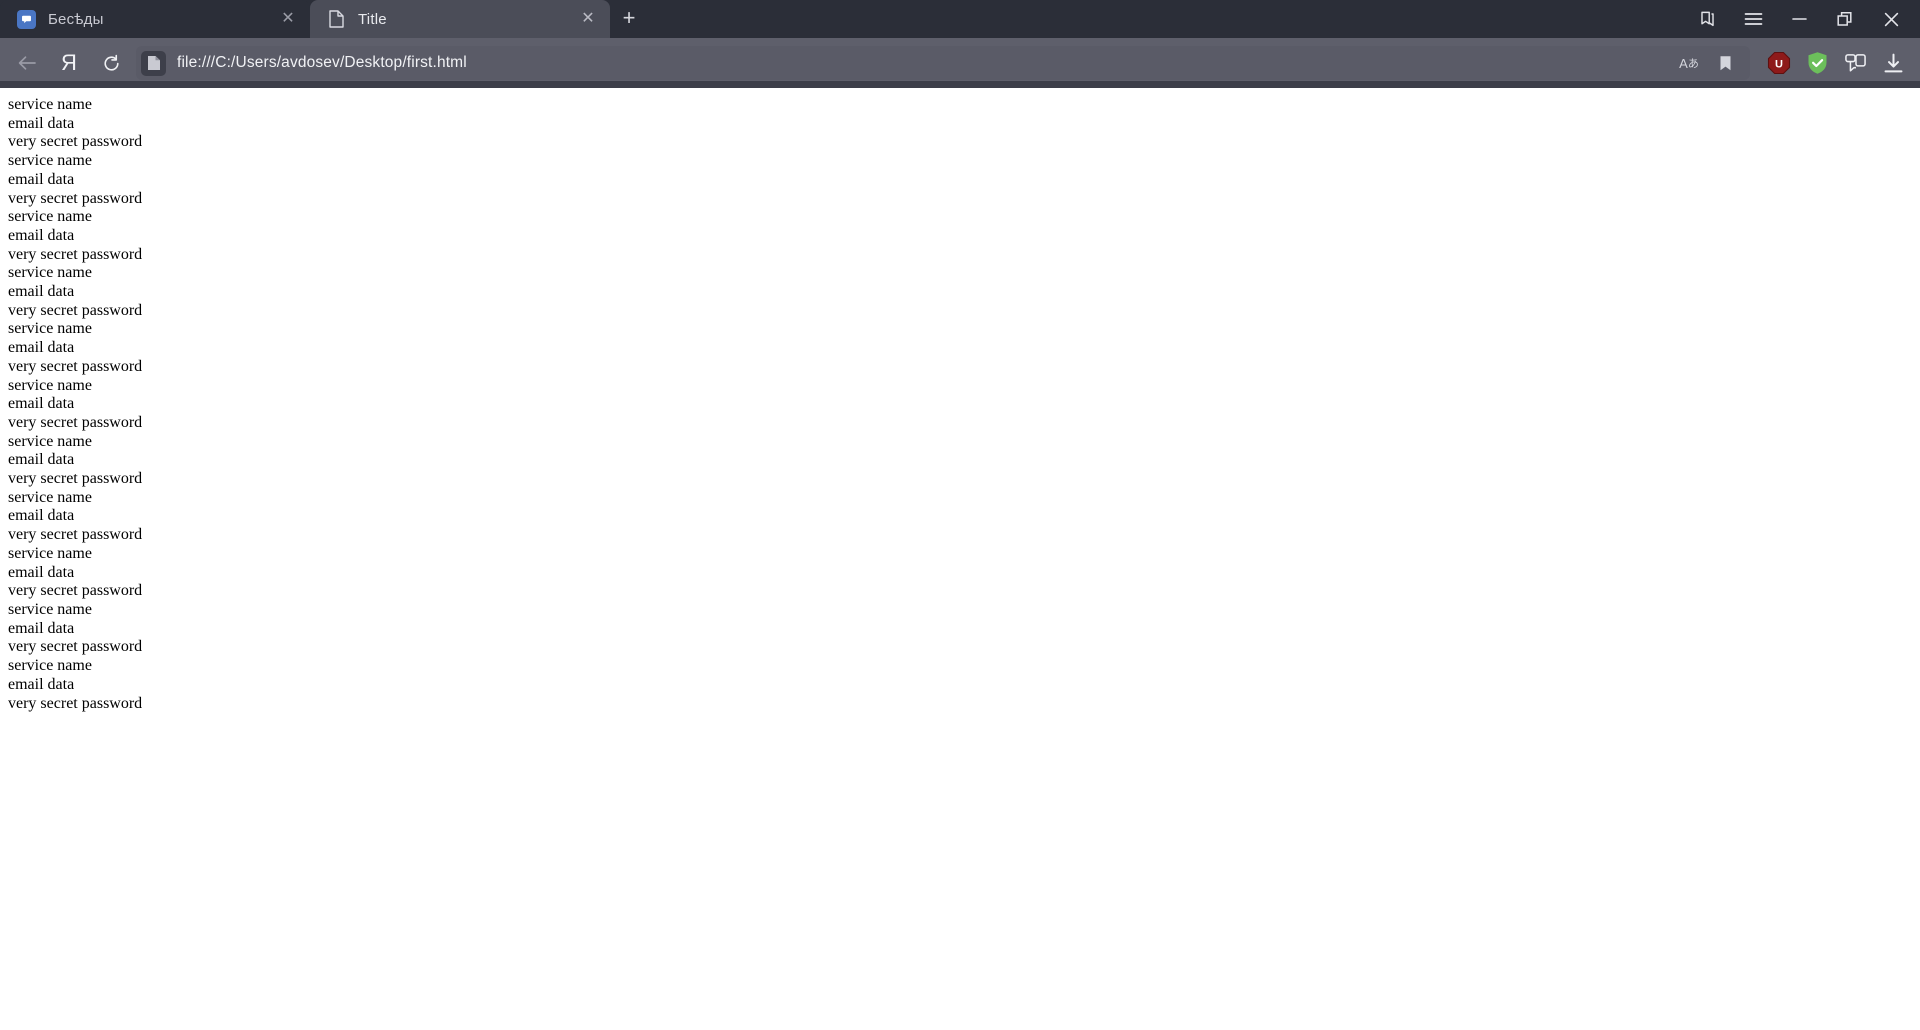 The height and width of the screenshot is (1030, 1920). I want to click on close-button, so click(1891, 19).